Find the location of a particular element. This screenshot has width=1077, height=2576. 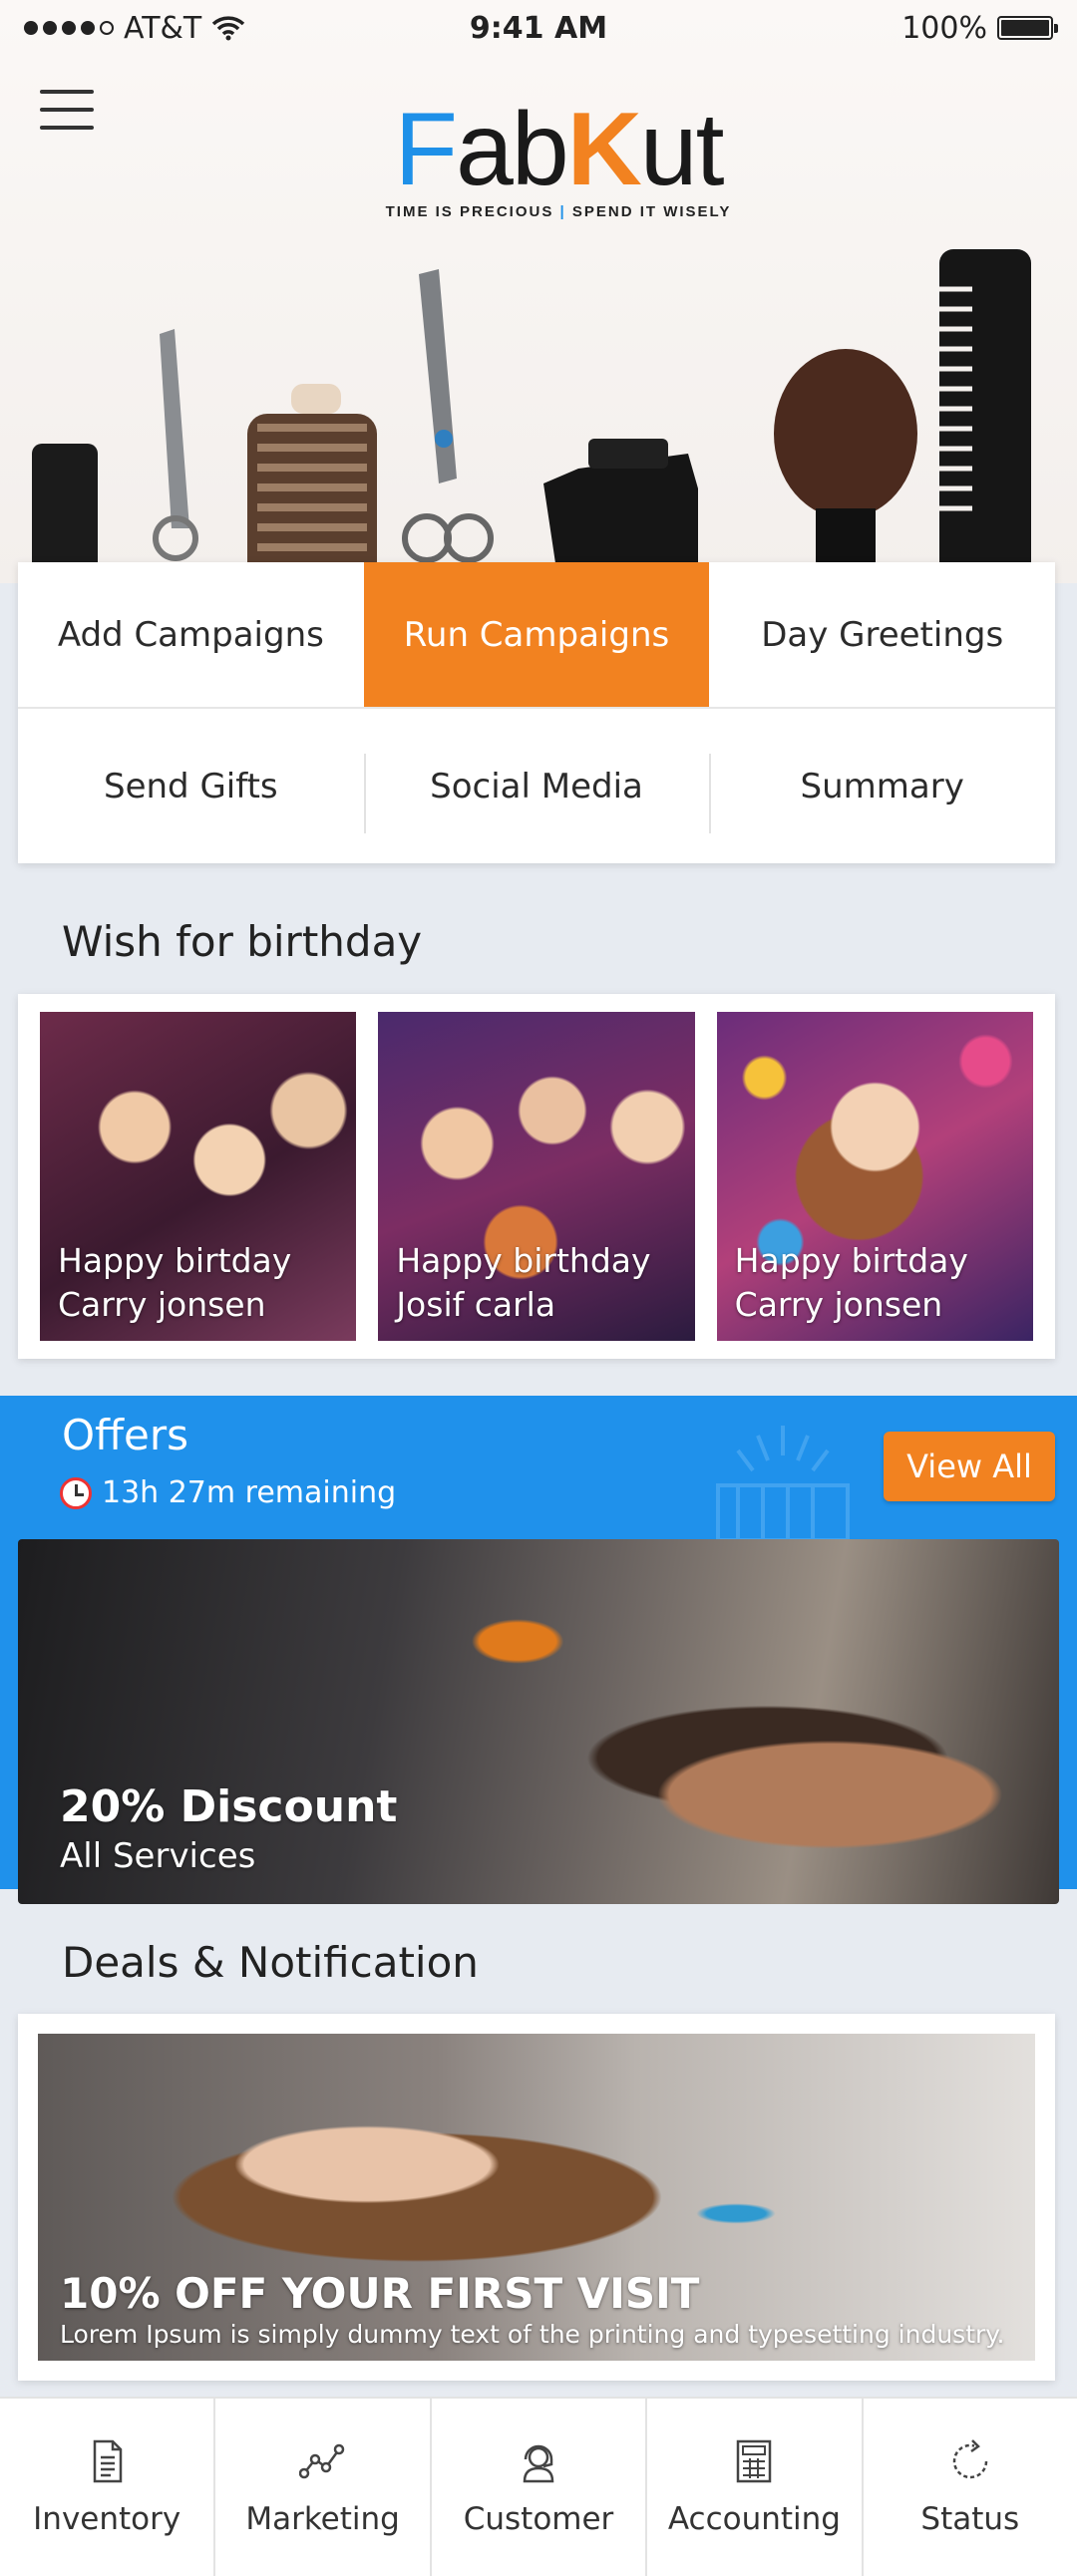

logo-wordmark: FabKut is located at coordinates (559, 149).